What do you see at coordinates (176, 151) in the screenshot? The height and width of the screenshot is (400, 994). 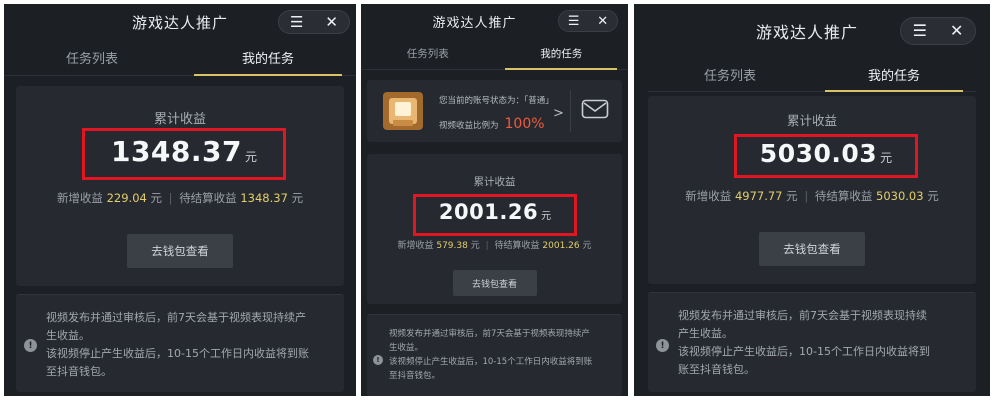 I see `total-amount: 1348.37` at bounding box center [176, 151].